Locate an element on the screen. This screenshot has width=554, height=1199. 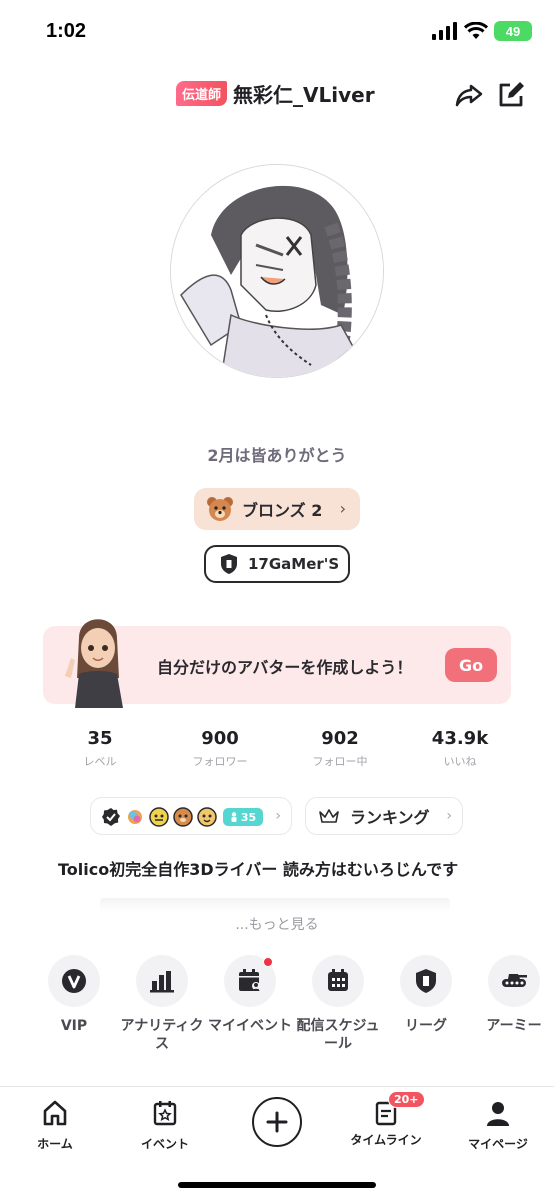
status-time: 1:02 is located at coordinates (66, 31).